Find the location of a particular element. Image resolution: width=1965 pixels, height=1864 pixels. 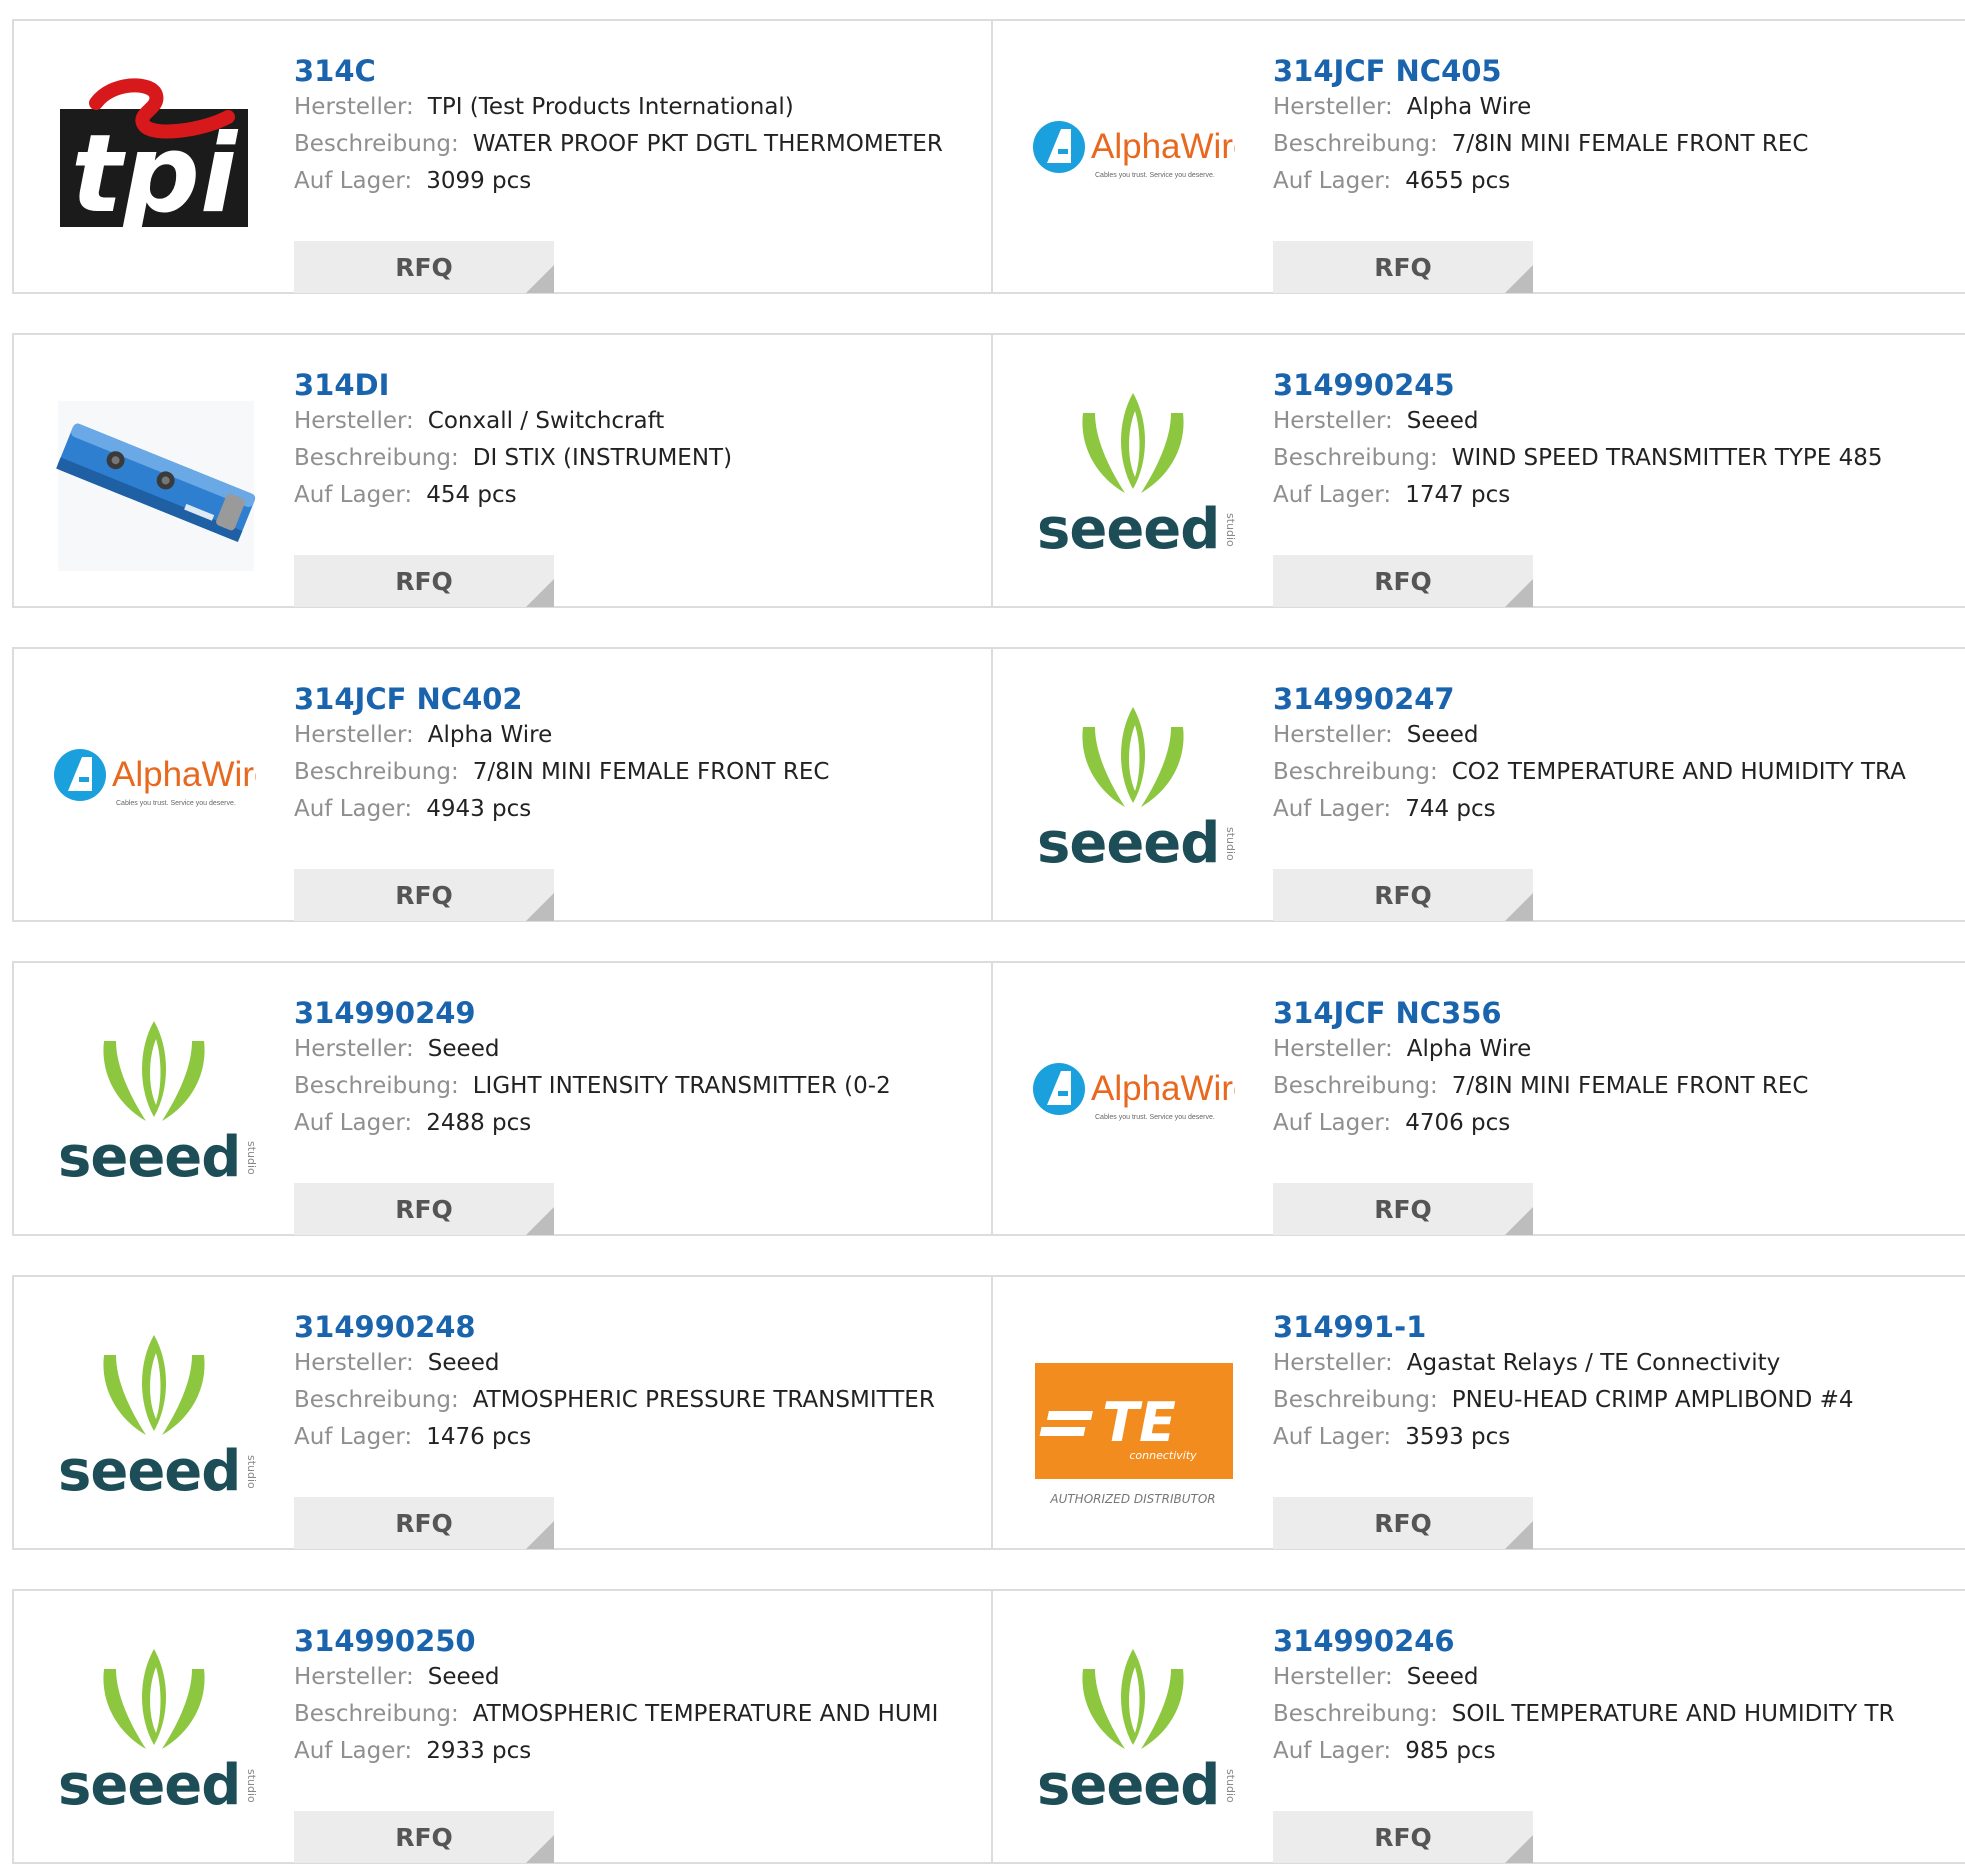

part-number-link: 314990248 is located at coordinates (614, 1327).